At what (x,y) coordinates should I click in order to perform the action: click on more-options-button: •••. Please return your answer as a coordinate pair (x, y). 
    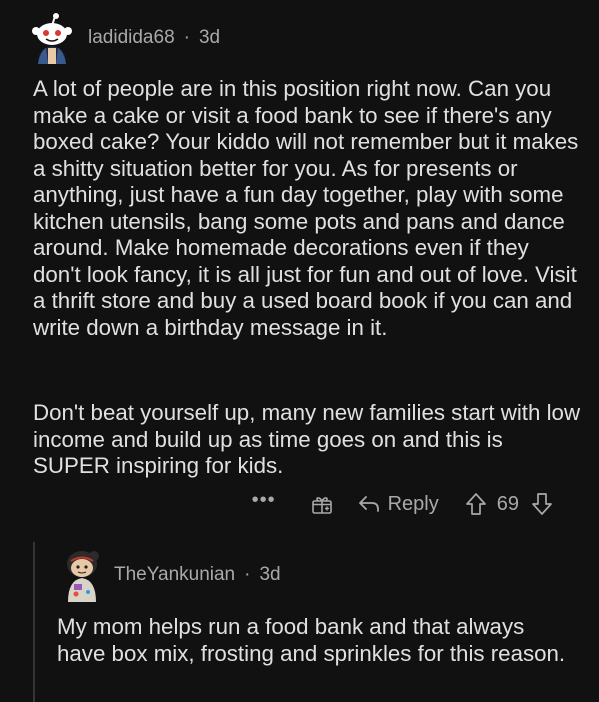
    Looking at the image, I should click on (264, 500).